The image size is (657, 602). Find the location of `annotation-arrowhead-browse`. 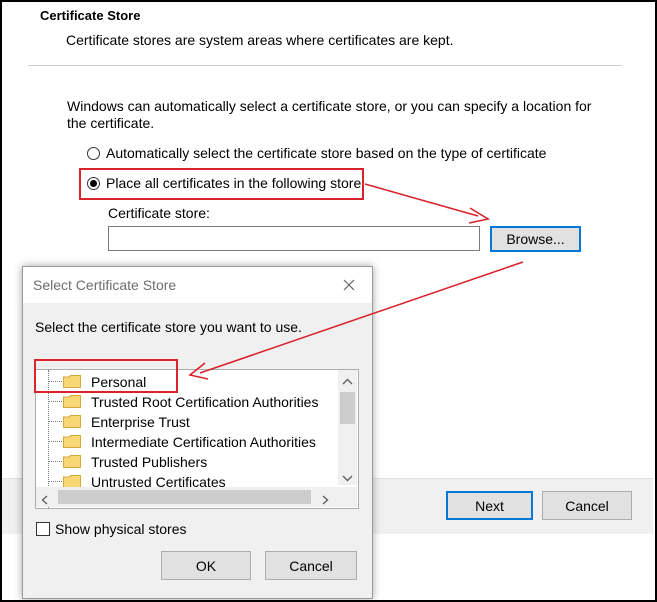

annotation-arrowhead-browse is located at coordinates (479, 215).